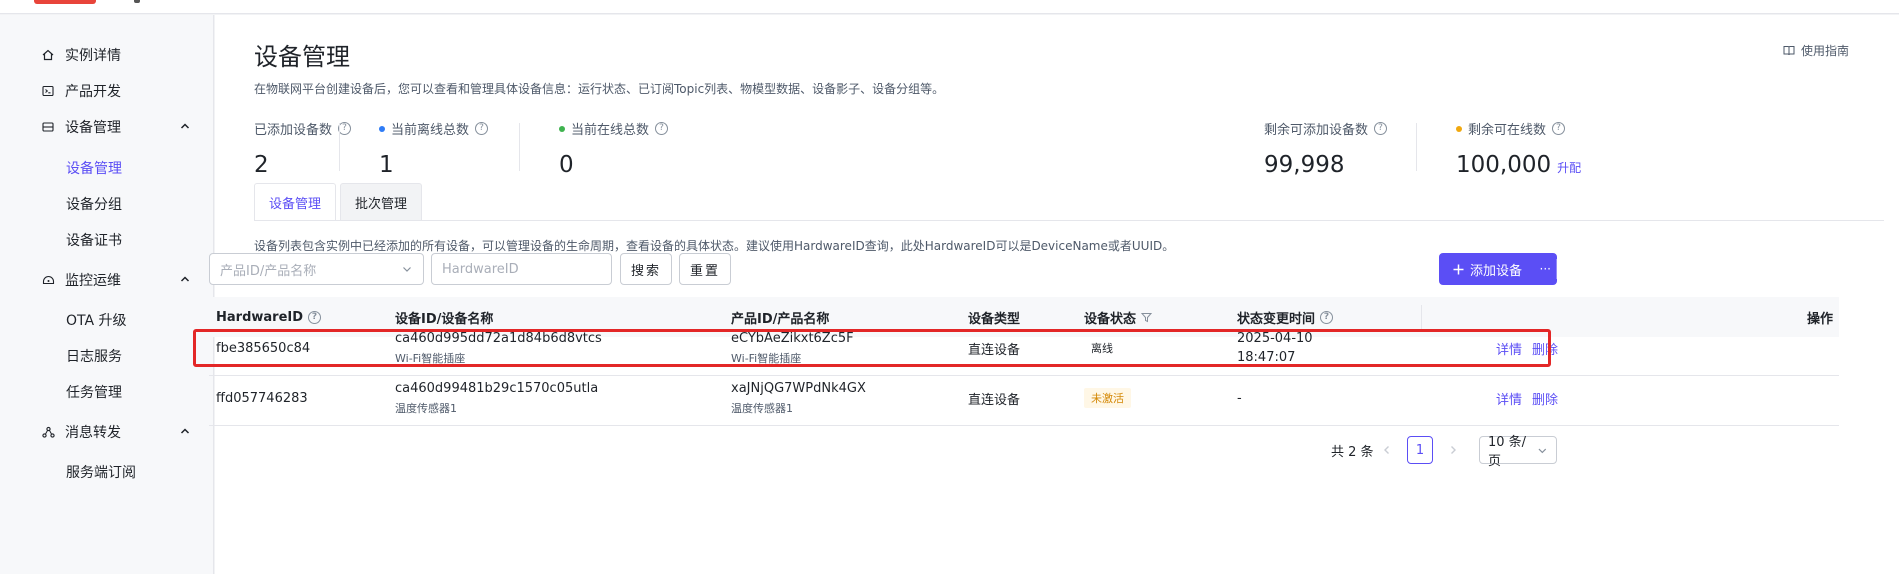 The width and height of the screenshot is (1899, 574). I want to click on share-icon, so click(48, 432).